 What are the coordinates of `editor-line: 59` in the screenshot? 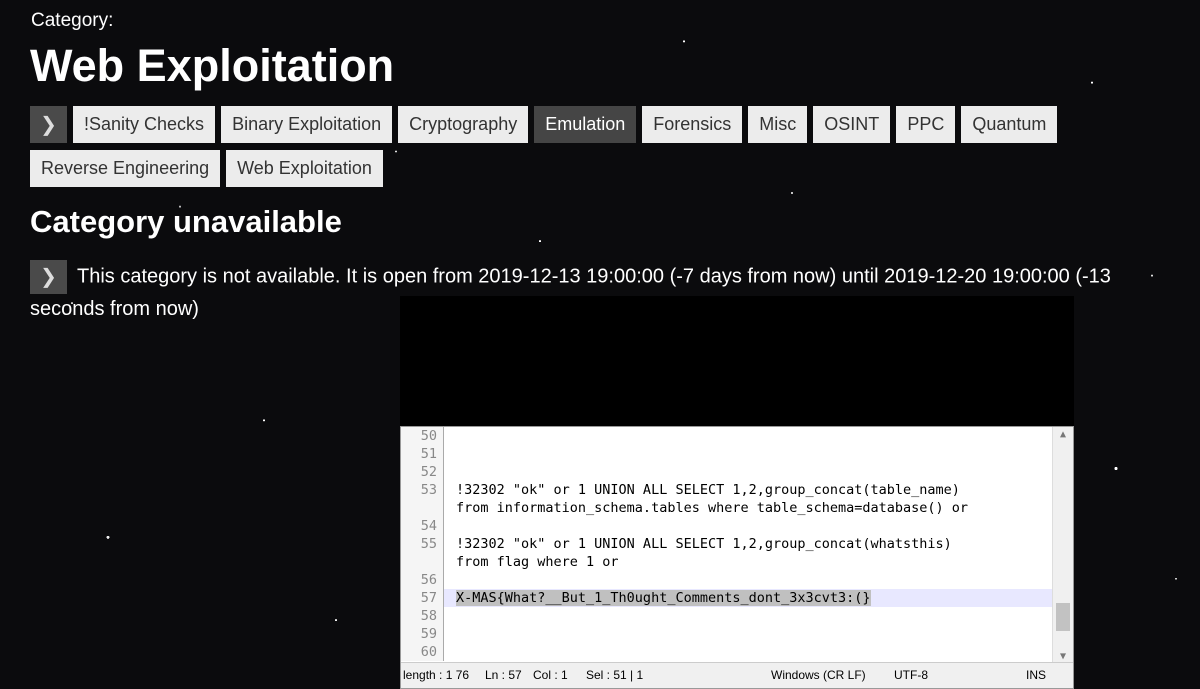 It's located at (727, 634).